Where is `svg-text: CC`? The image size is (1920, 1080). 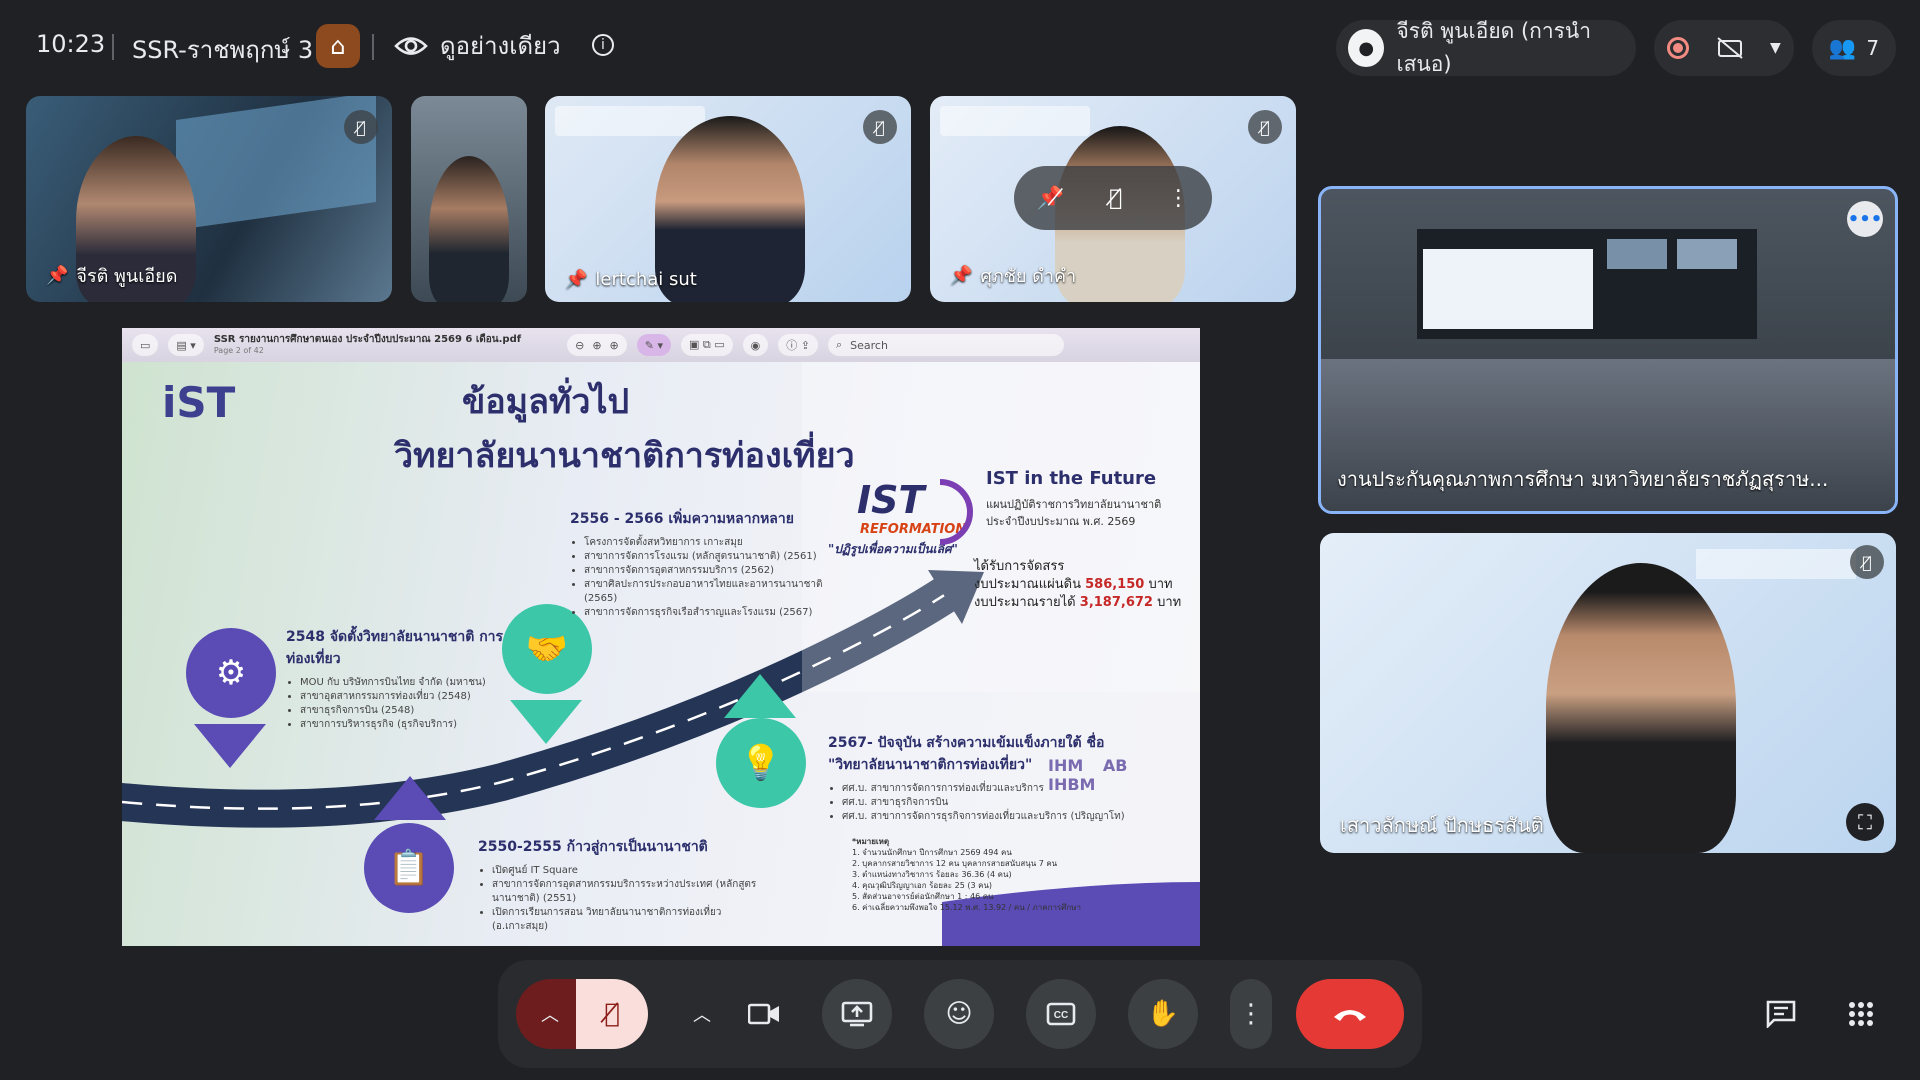
svg-text: CC is located at coordinates (1061, 1015).